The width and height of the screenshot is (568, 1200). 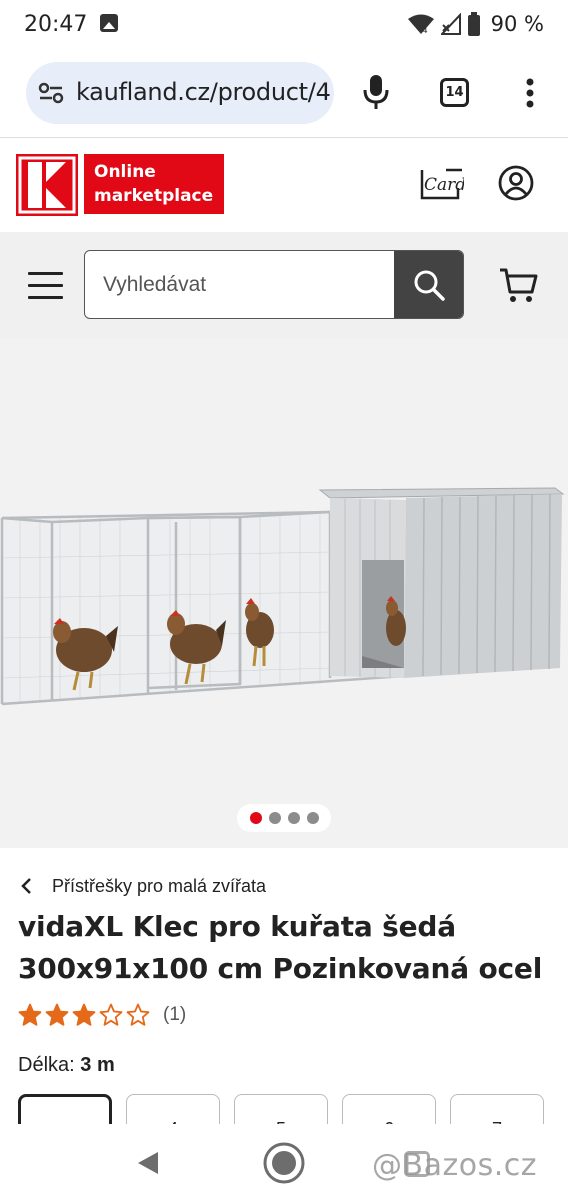 I want to click on search-box, so click(x=274, y=284).